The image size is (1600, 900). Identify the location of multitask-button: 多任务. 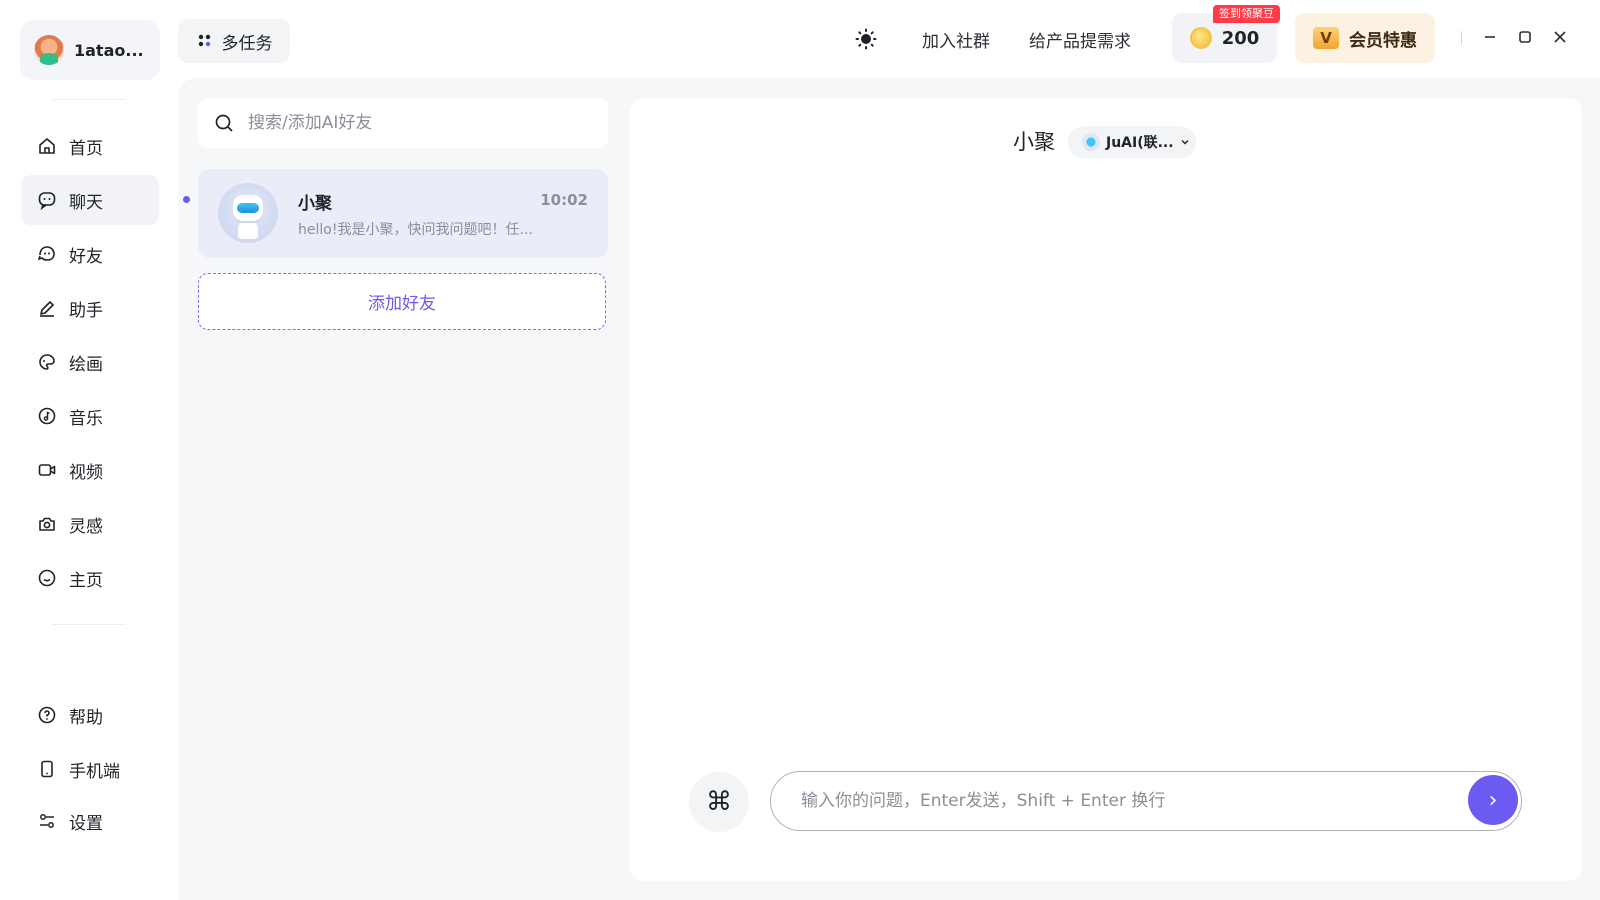
(234, 41).